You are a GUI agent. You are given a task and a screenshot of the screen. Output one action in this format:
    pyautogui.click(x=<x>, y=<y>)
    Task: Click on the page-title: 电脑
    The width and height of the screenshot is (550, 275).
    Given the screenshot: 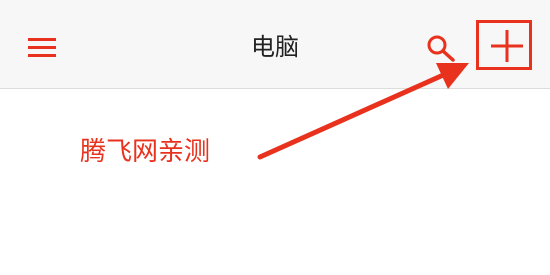 What is the action you would take?
    pyautogui.click(x=275, y=47)
    